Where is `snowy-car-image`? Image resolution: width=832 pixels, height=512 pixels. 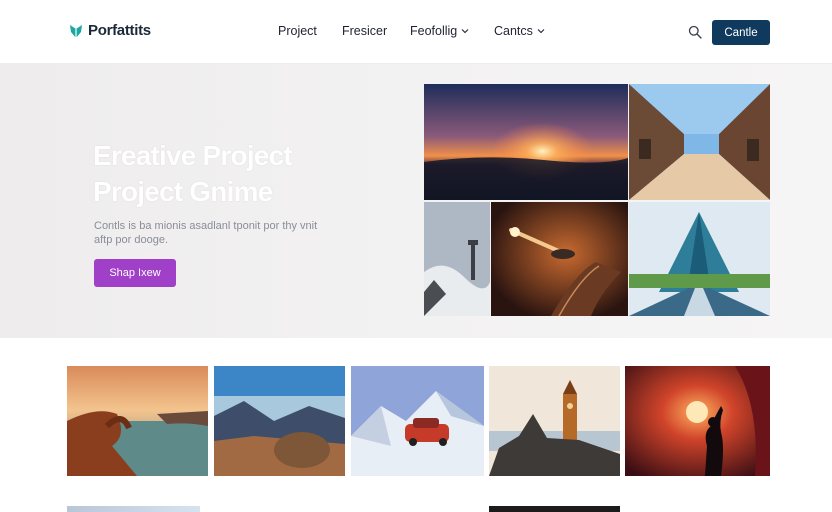
snowy-car-image is located at coordinates (417, 421).